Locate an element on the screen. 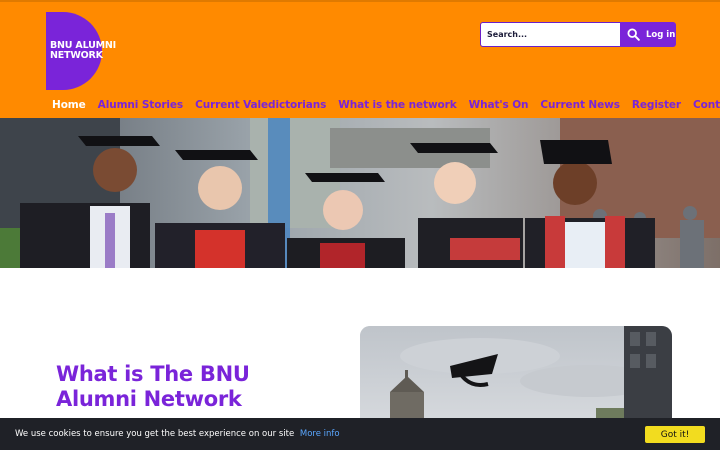 The image size is (720, 450). search-bar: Log in is located at coordinates (578, 34).